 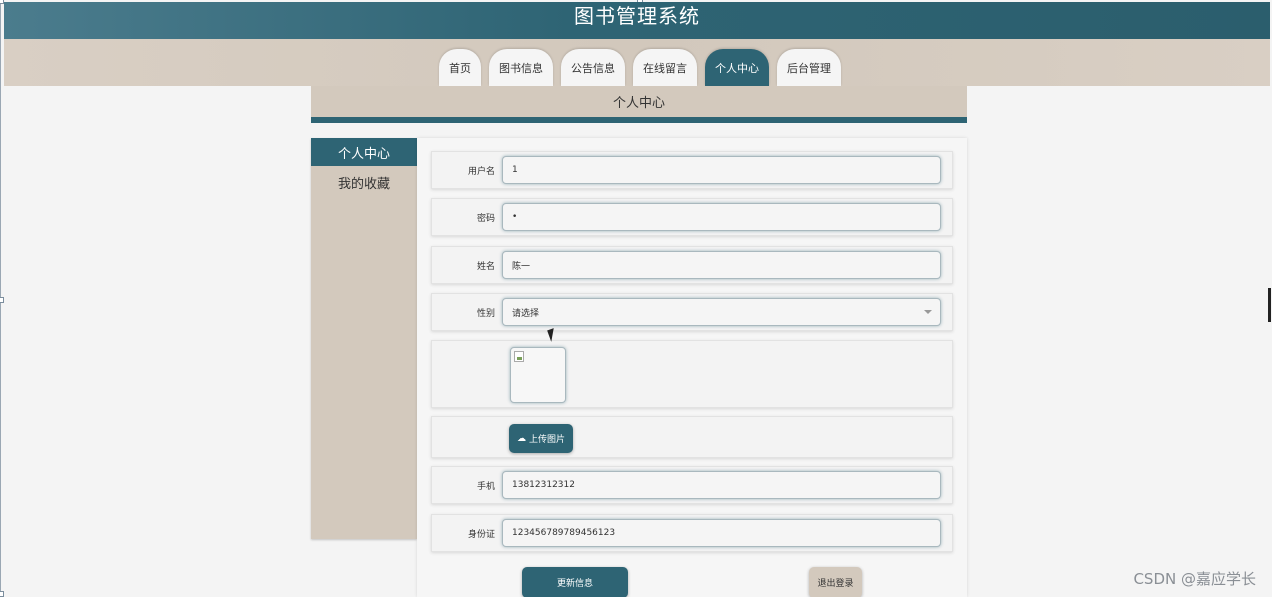 I want to click on nav-personal-center: 个人中心, so click(x=737, y=67).